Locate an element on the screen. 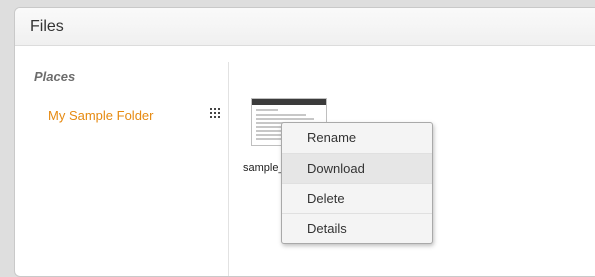  folder-label: My Sample Folder is located at coordinates (101, 115).